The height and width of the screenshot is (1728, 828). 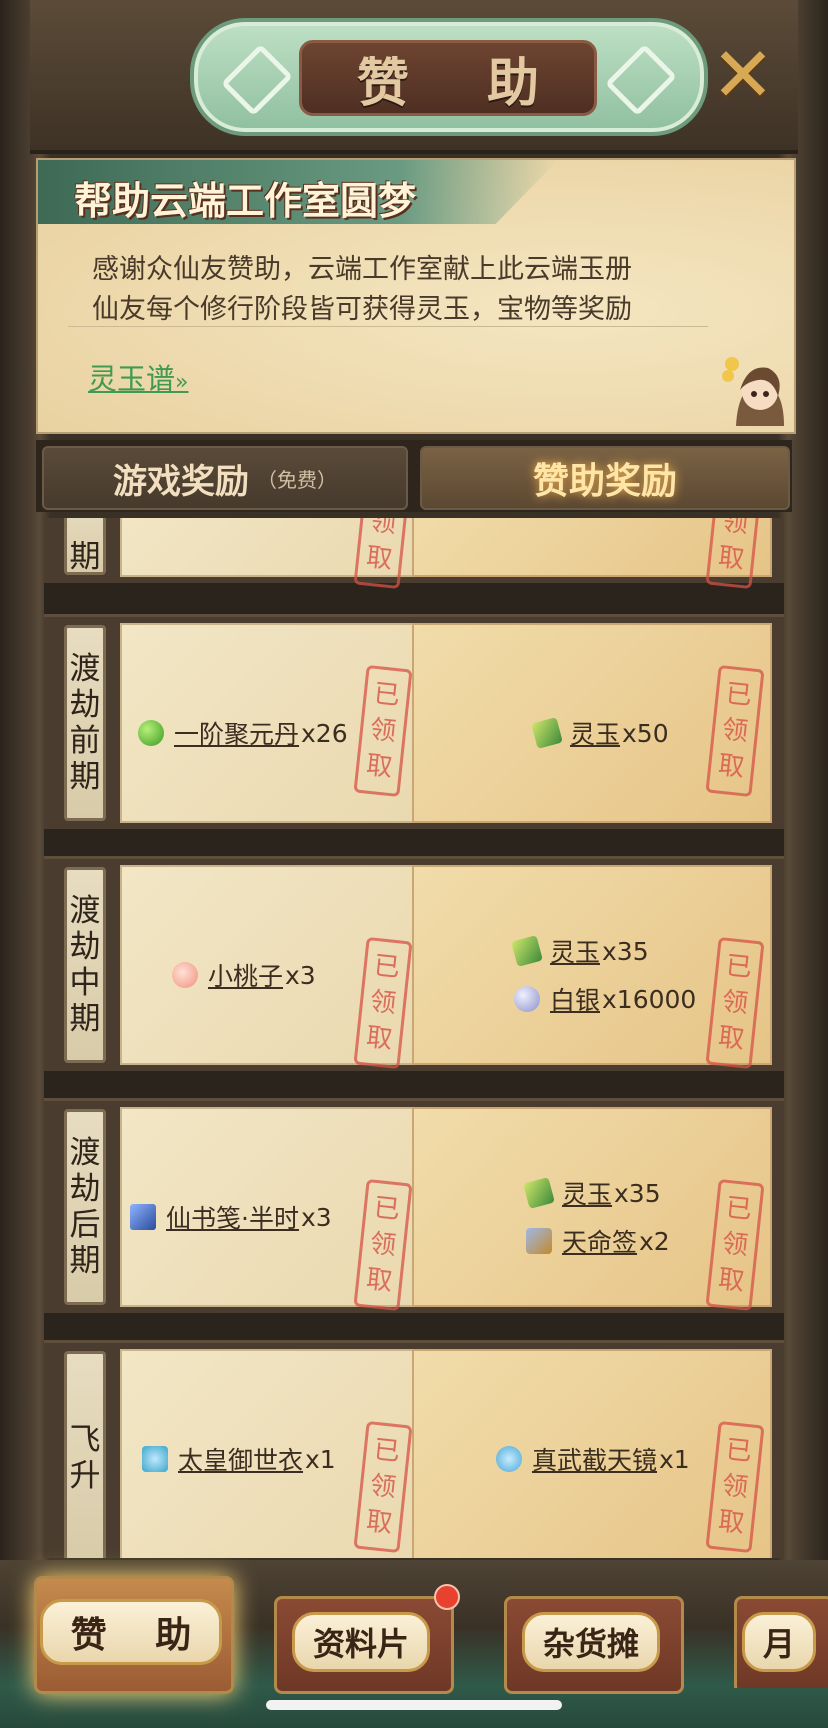 I want to click on tab-sponsor-rewards: 赞助奖励, so click(x=605, y=478).